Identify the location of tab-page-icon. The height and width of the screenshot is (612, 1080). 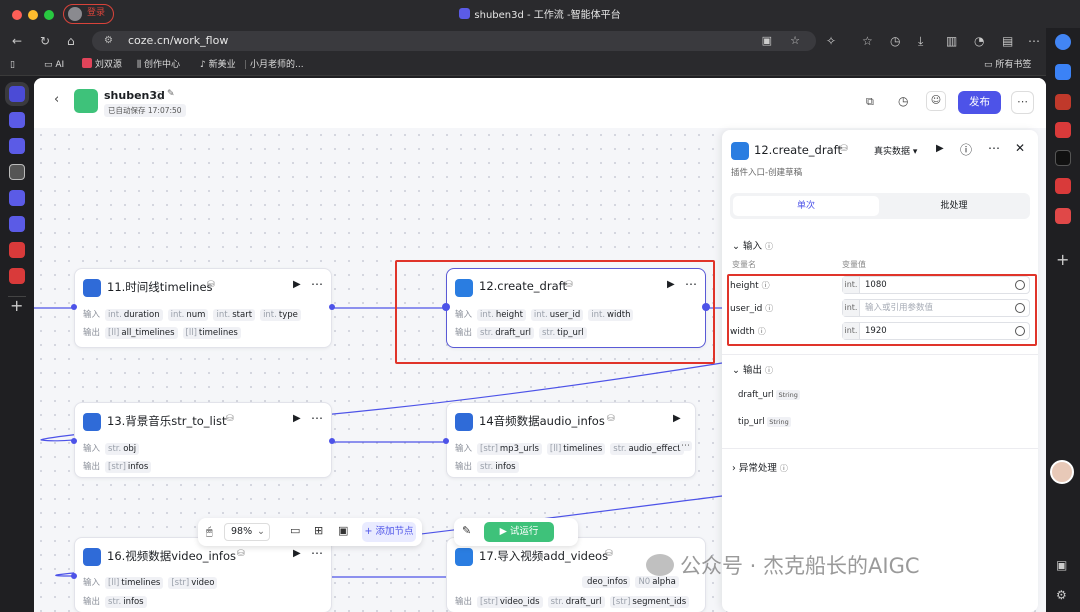
(17, 172).